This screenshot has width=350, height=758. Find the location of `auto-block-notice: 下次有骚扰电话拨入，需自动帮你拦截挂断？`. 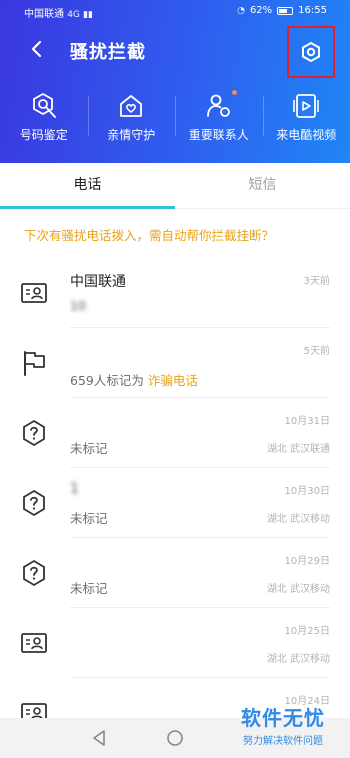

auto-block-notice: 下次有骚扰电话拨入，需自动帮你拦截挂断？ is located at coordinates (149, 234).